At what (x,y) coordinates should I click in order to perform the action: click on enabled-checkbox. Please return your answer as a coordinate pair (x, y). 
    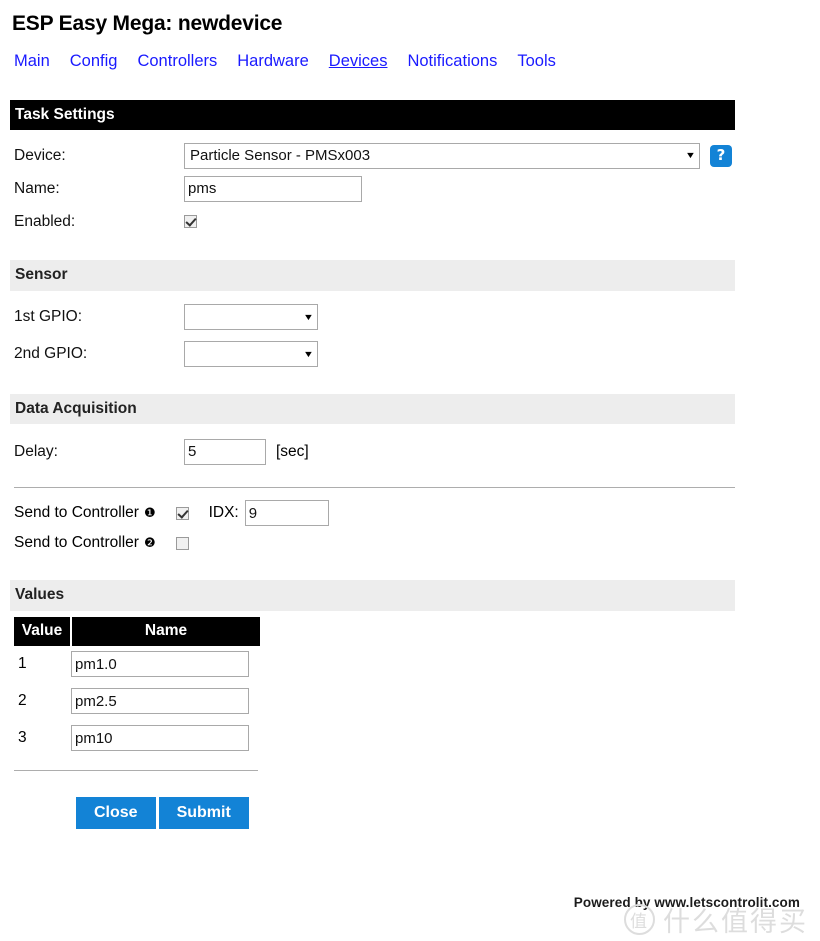
    Looking at the image, I should click on (190, 222).